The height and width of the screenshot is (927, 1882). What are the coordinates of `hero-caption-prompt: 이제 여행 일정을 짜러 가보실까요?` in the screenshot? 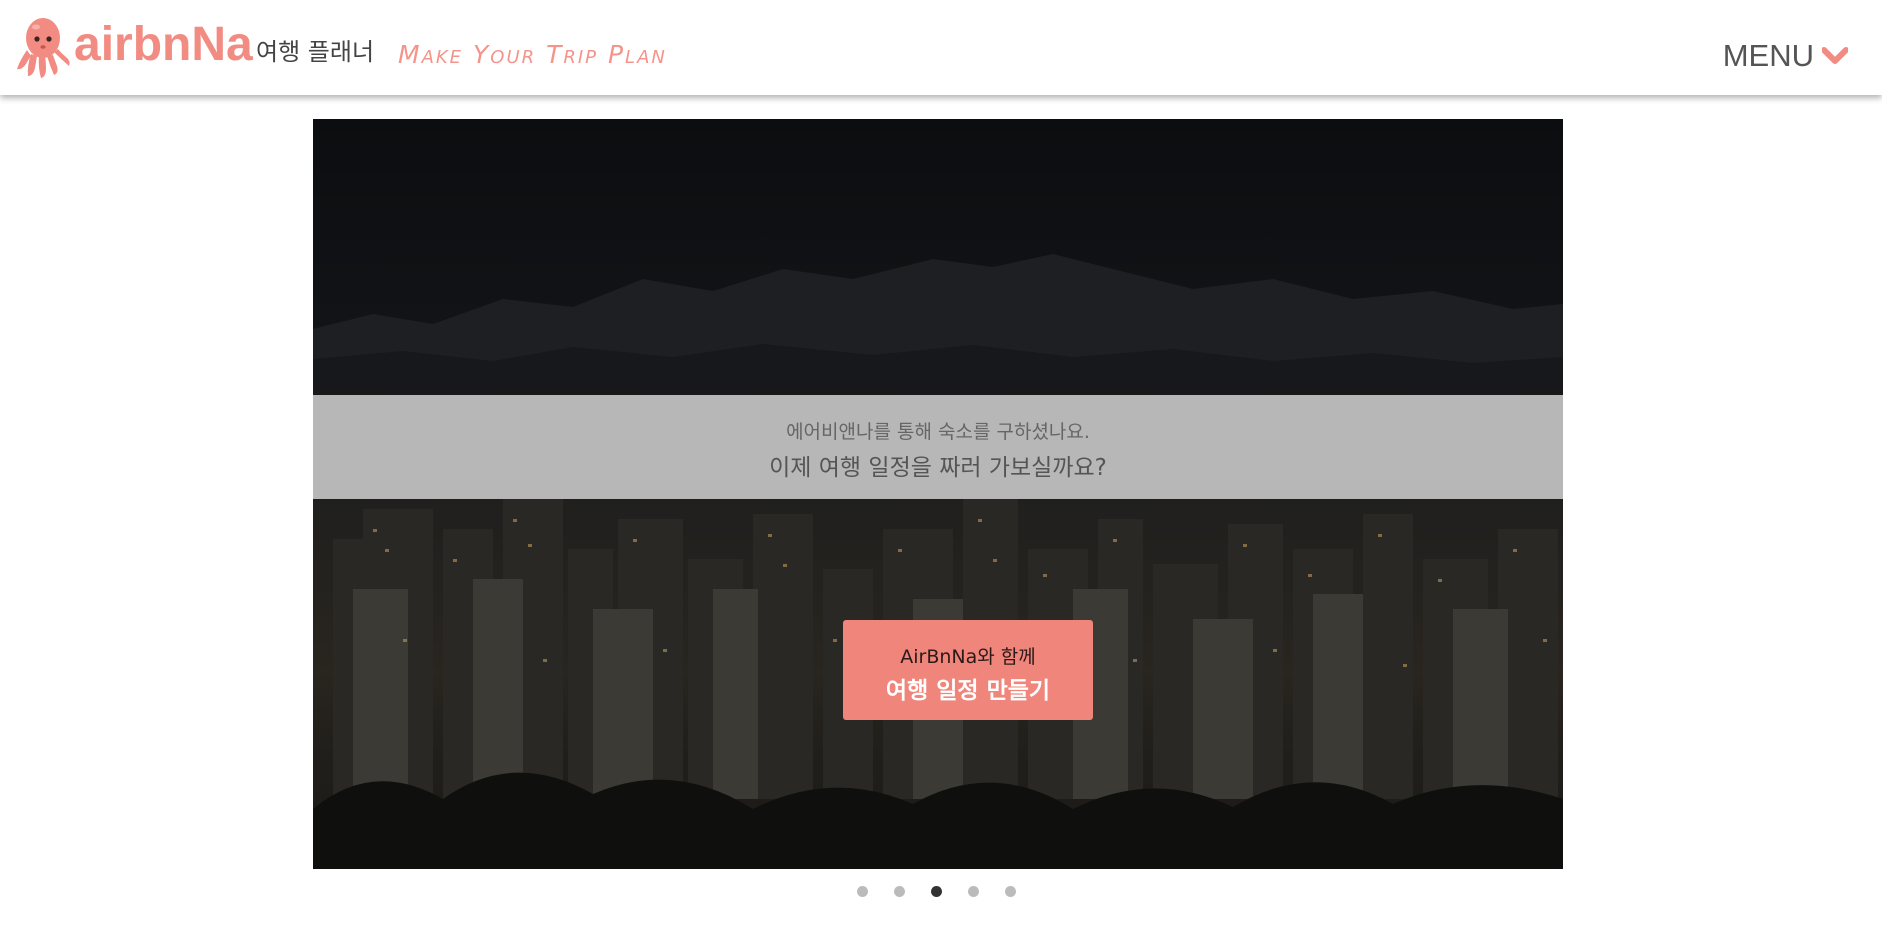 It's located at (938, 468).